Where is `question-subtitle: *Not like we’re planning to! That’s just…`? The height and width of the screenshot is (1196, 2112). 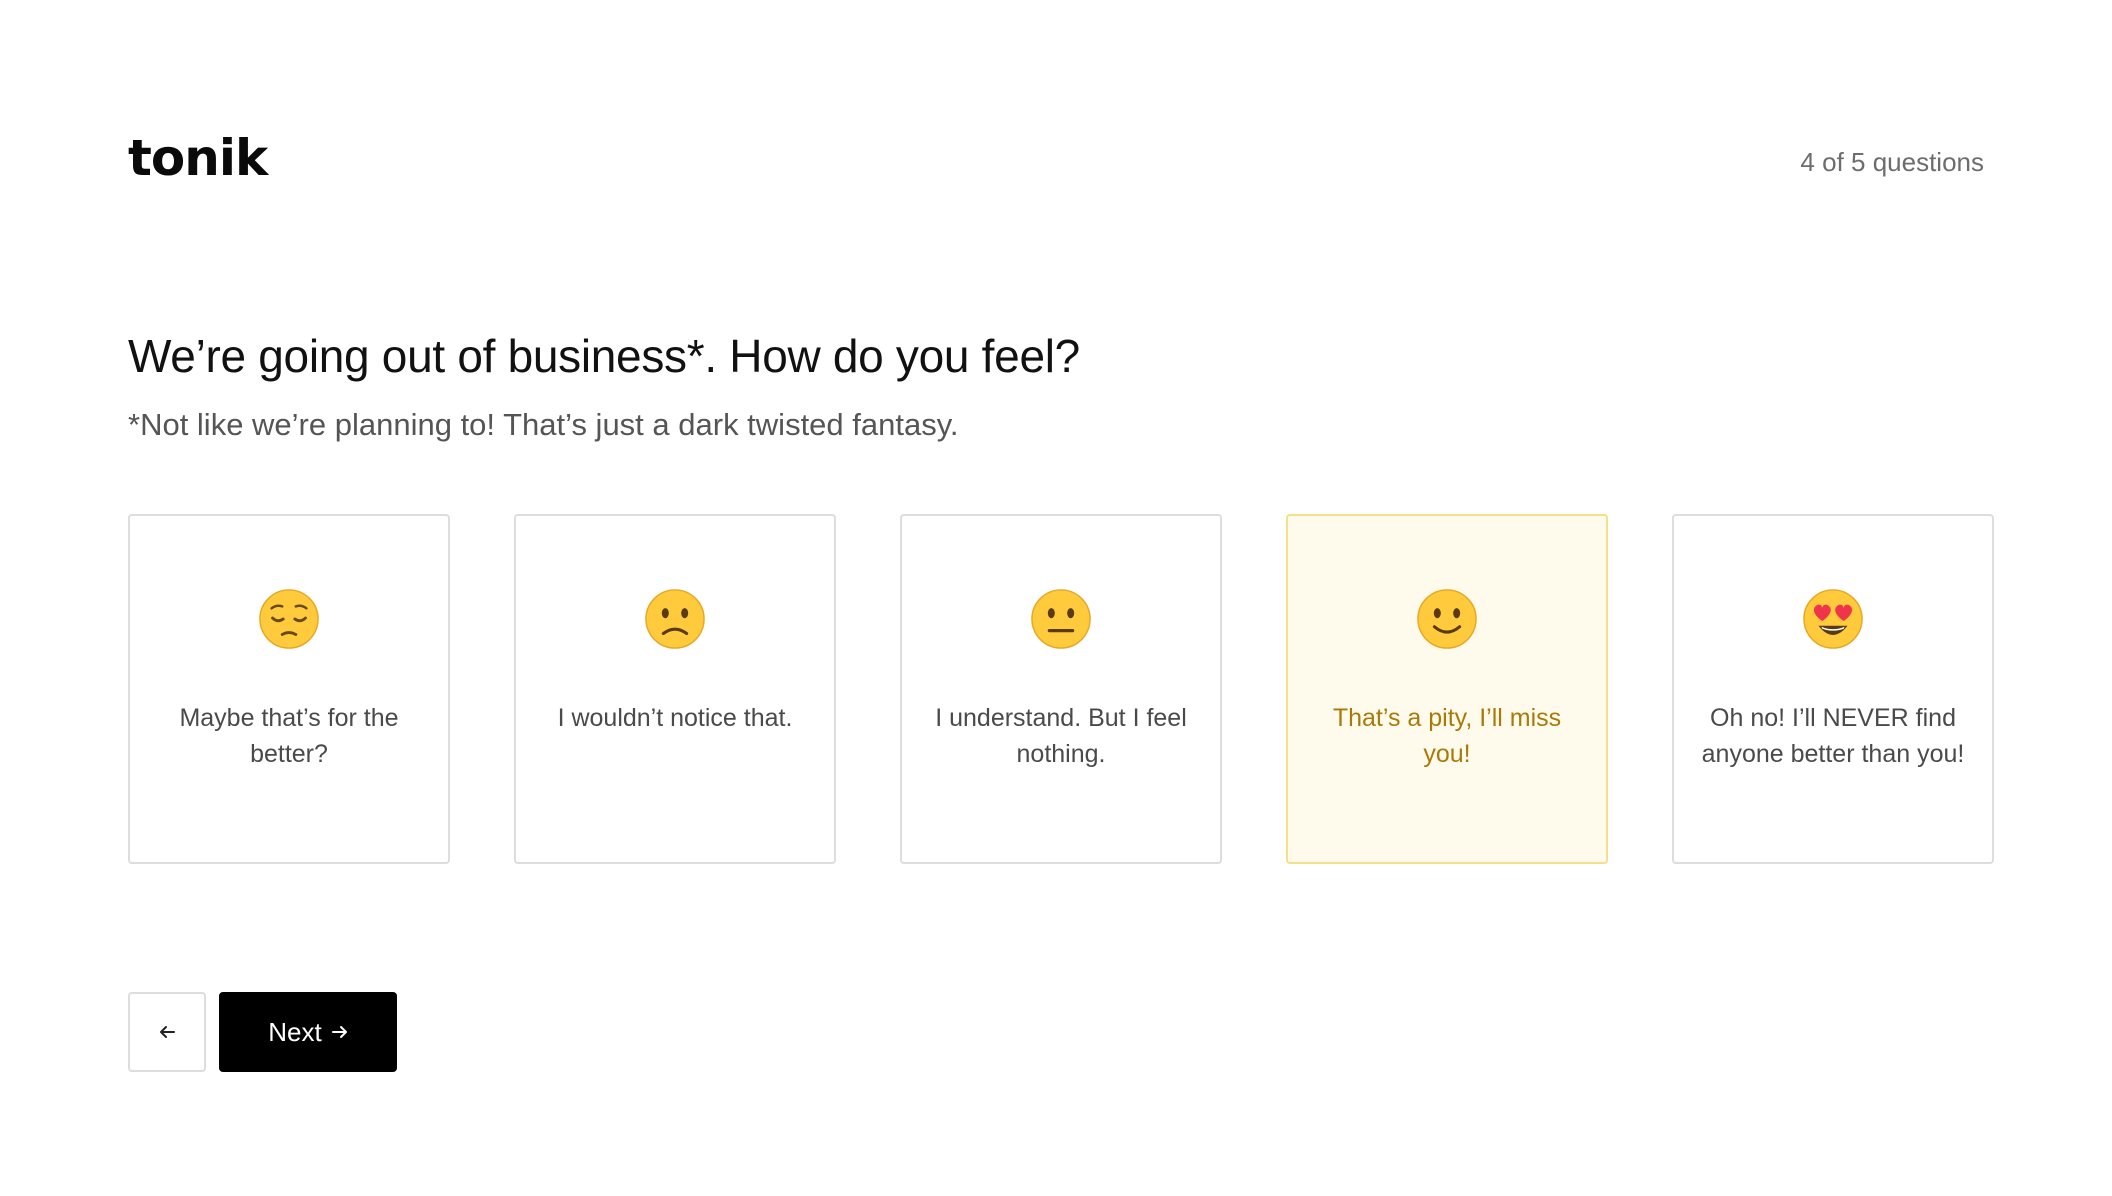
question-subtitle: *Not like we’re planning to! That’s just… is located at coordinates (543, 424).